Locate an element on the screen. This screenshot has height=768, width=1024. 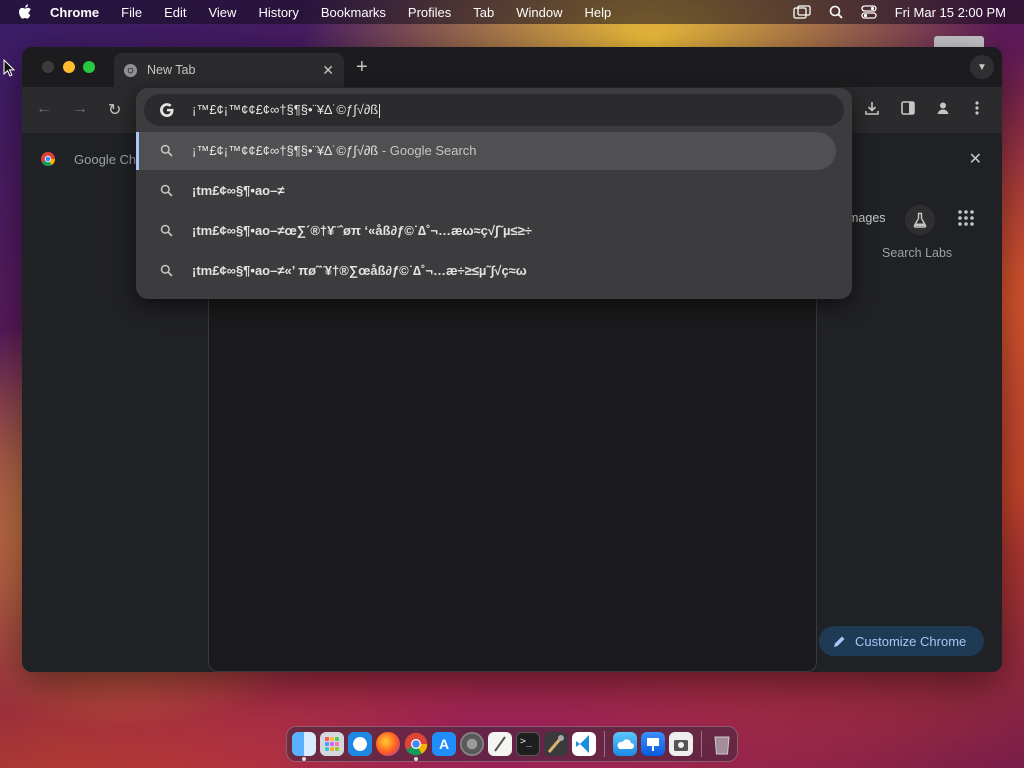
screen-mirror-icon is located at coordinates (802, 12).